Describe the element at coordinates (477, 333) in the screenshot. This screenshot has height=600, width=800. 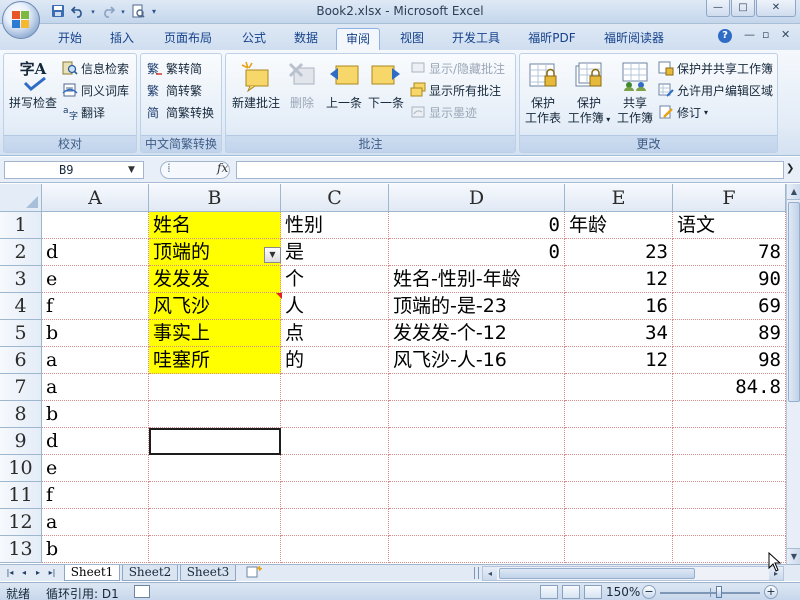
I see `cell-d5: 发发发-个-12` at that location.